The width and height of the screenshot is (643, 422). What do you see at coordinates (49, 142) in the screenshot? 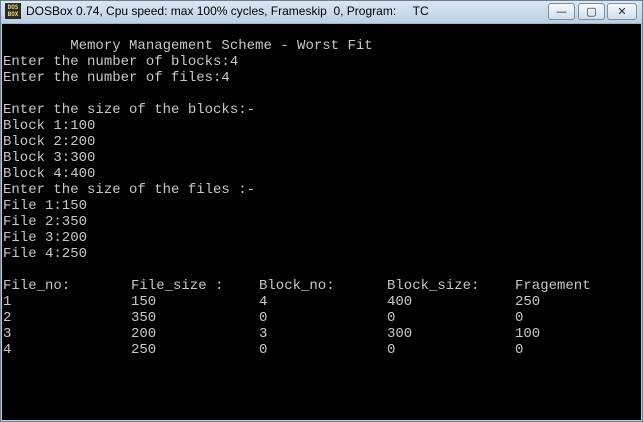
I see `block-size-line: Block 2:200` at bounding box center [49, 142].